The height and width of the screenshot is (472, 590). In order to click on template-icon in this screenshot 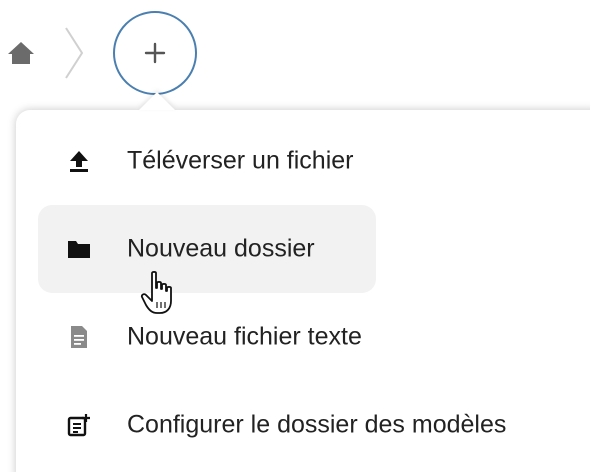, I will do `click(79, 425)`.